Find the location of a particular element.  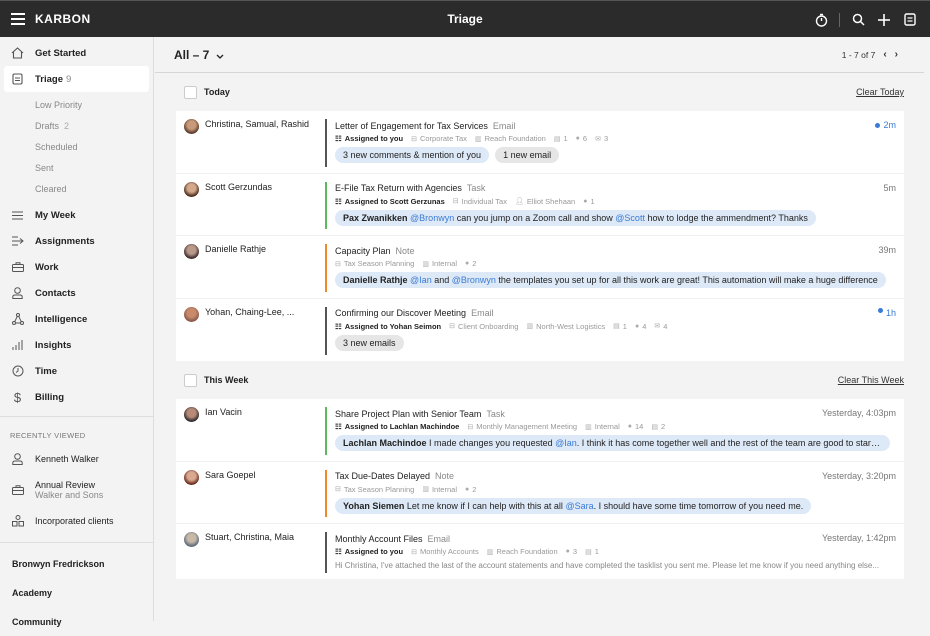

mention: @Scott is located at coordinates (630, 218).